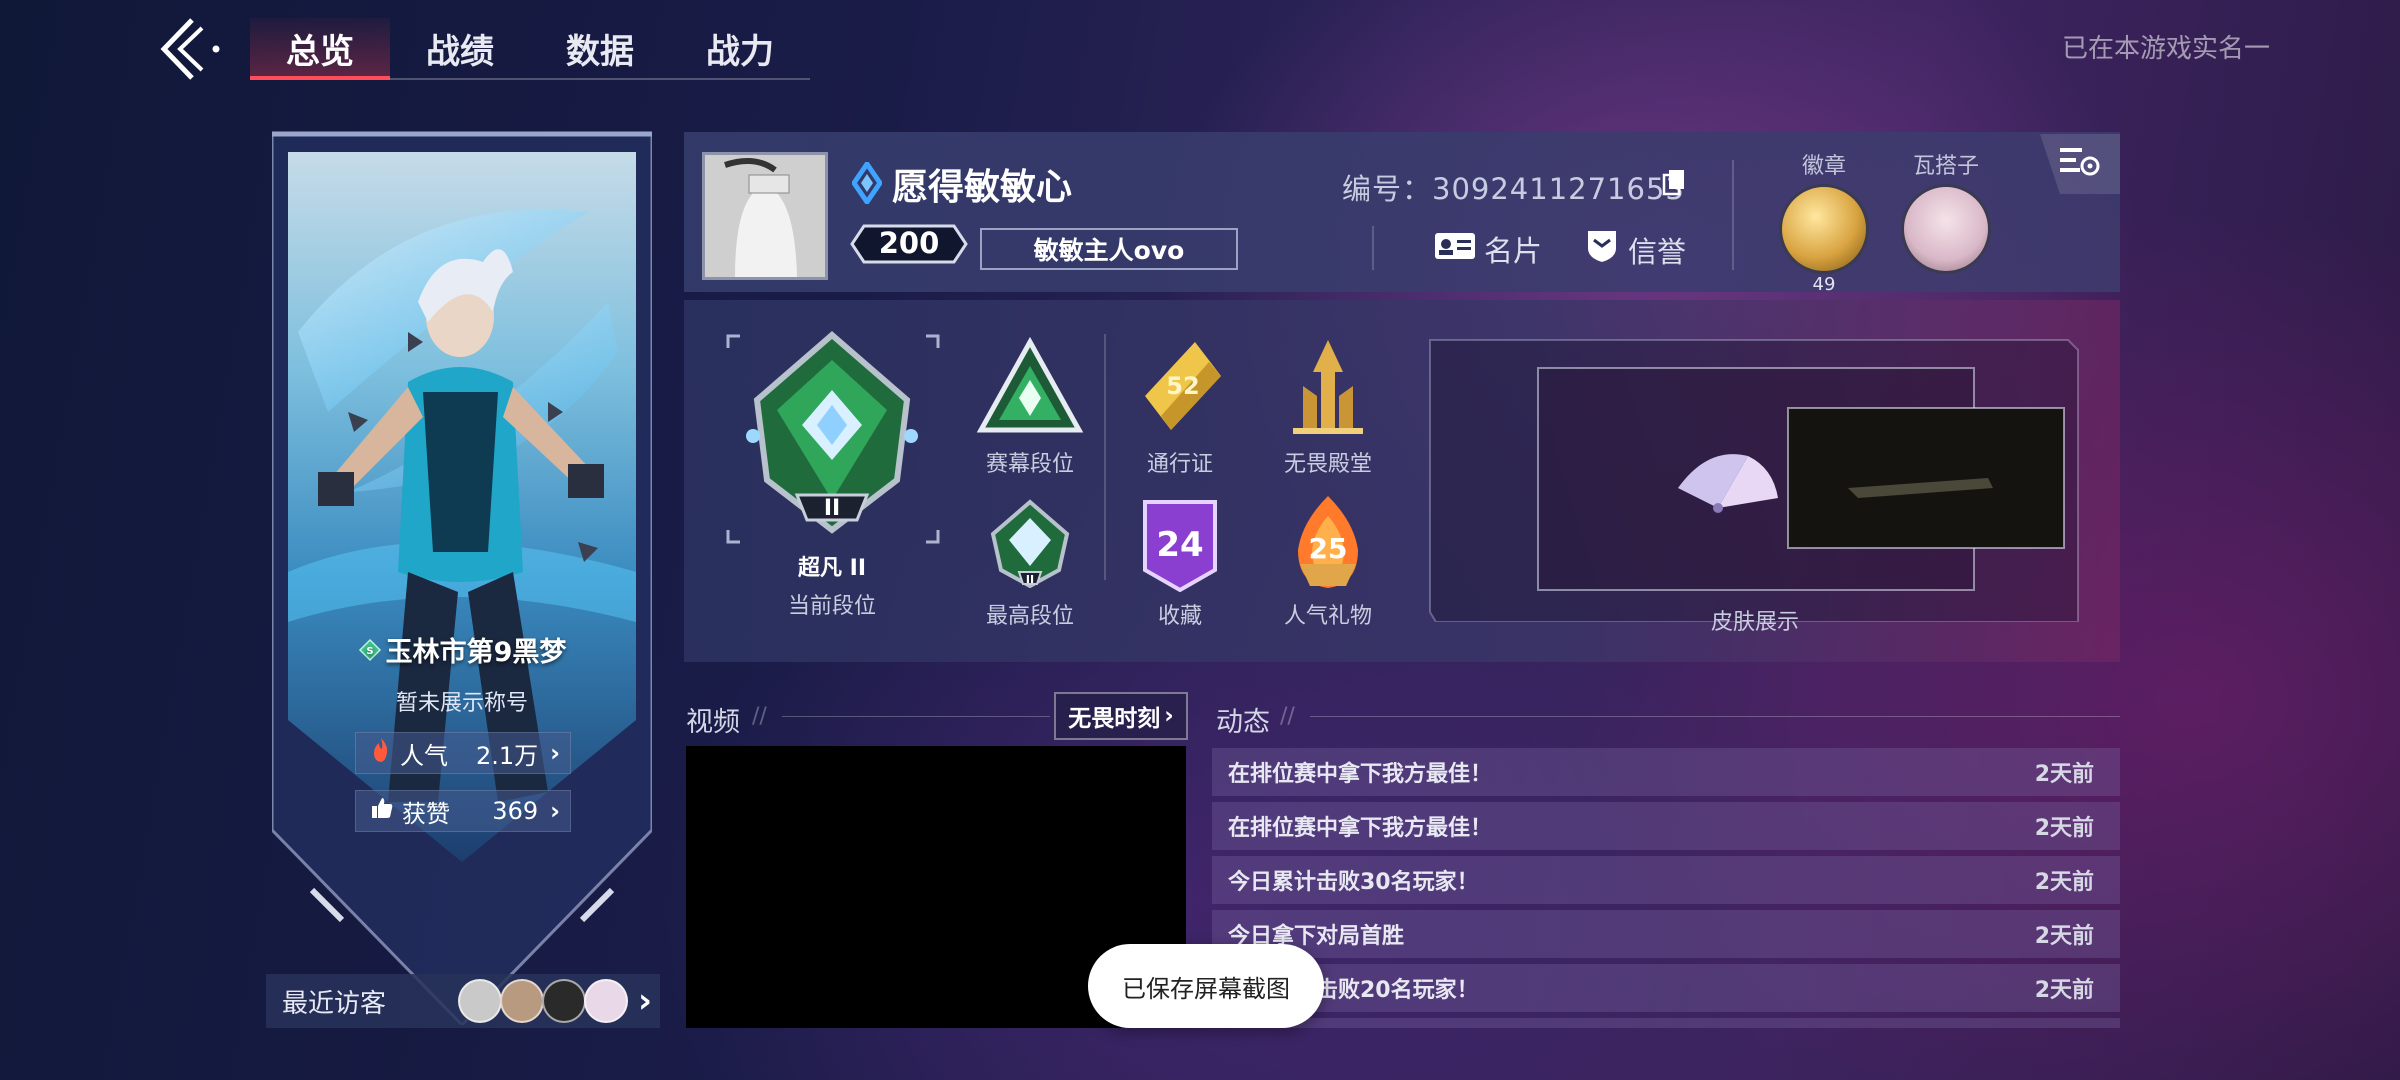 Image resolution: width=2400 pixels, height=1080 pixels. I want to click on tab-overview: 总览, so click(320, 49).